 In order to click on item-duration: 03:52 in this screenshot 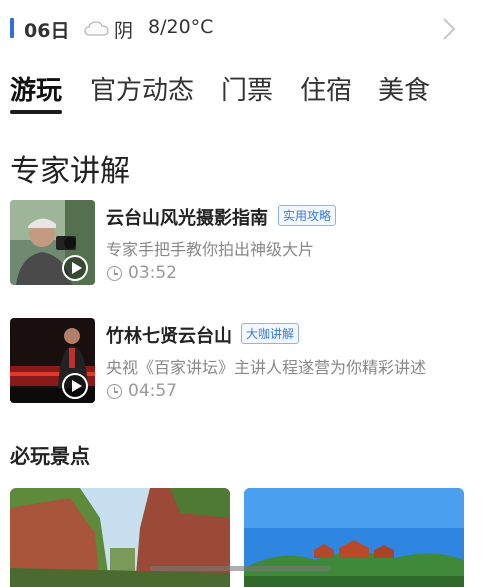, I will do `click(152, 273)`.